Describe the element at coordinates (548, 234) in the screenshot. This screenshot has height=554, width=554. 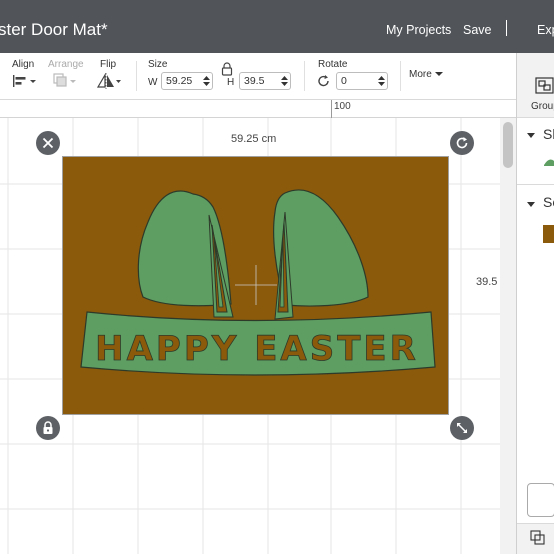
I see `color-swatch` at that location.